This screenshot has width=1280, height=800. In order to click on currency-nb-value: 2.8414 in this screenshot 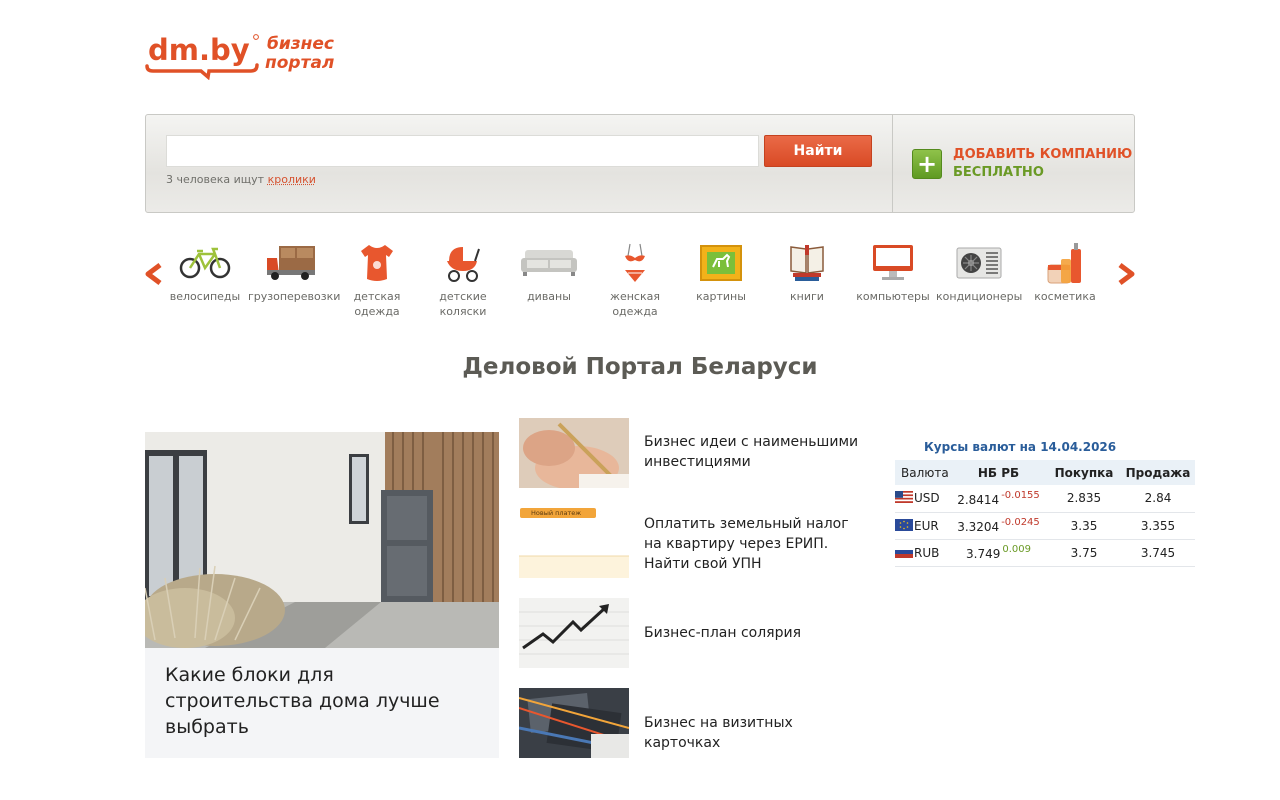, I will do `click(978, 499)`.